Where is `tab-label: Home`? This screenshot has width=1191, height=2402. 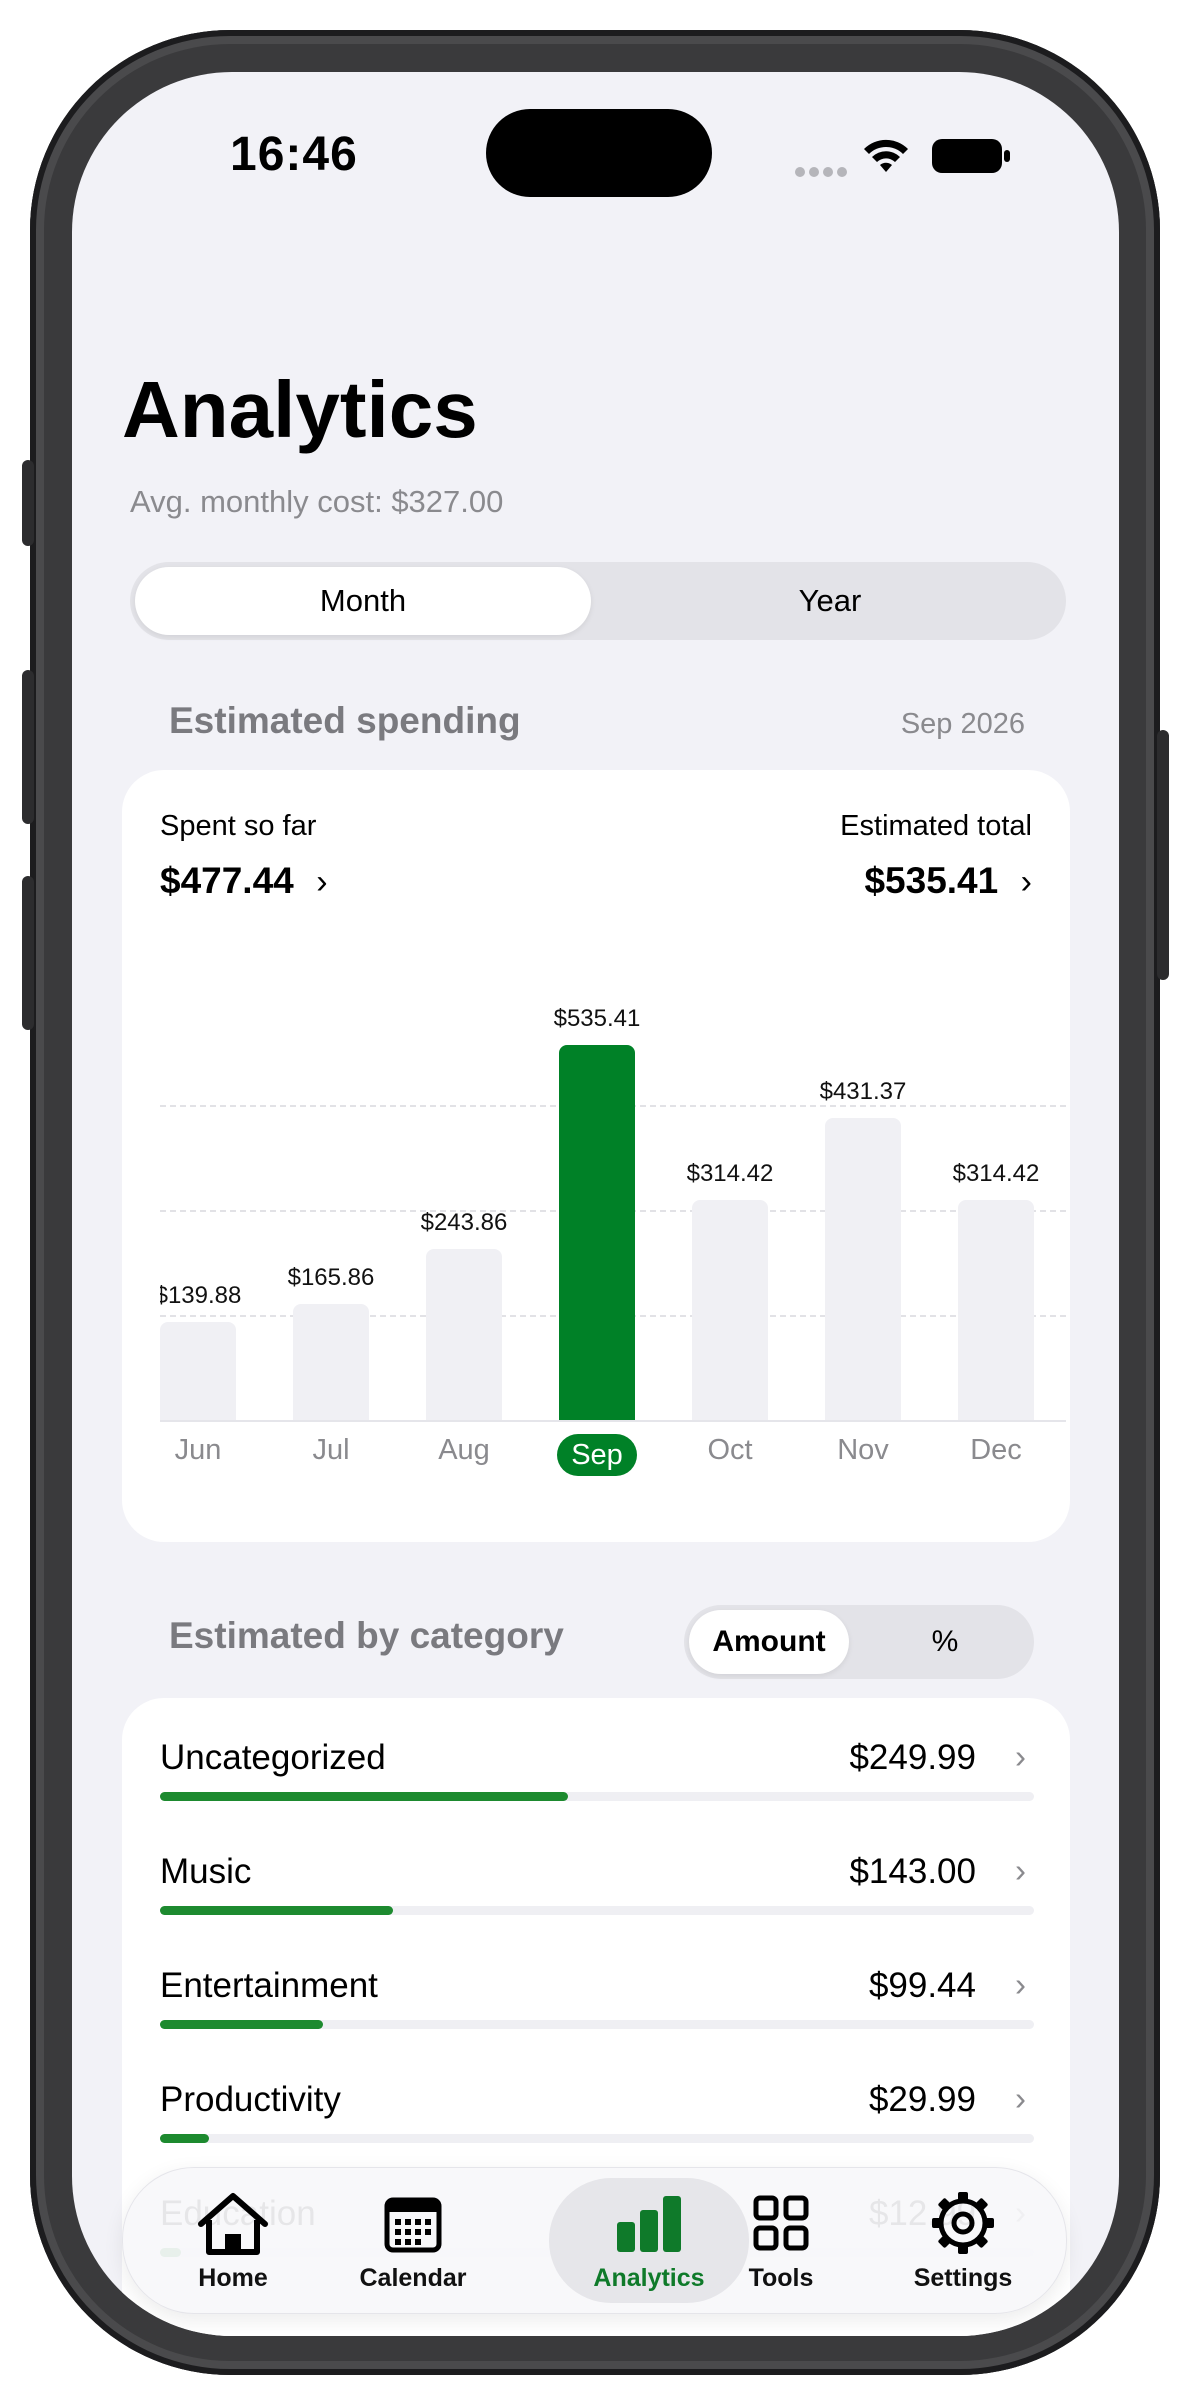 tab-label: Home is located at coordinates (233, 2278).